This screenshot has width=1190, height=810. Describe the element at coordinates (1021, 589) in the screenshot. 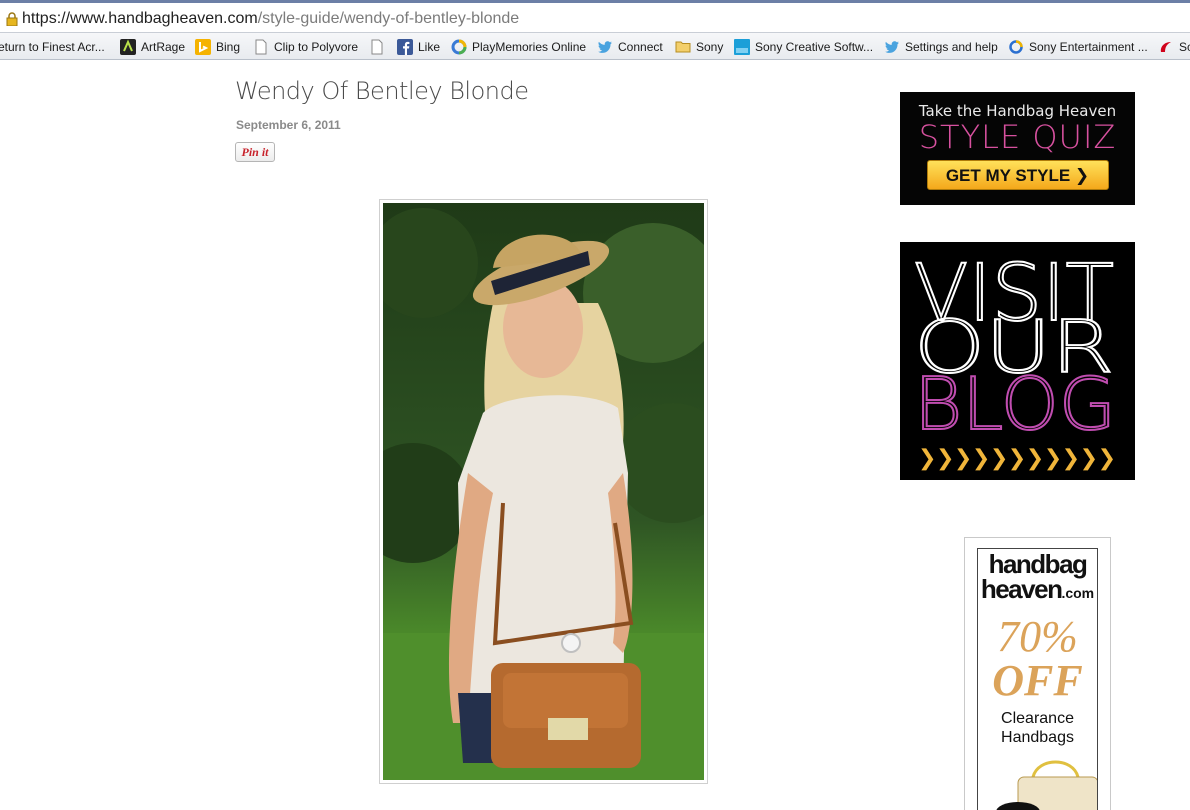

I see `logo-heaven: heaven` at that location.